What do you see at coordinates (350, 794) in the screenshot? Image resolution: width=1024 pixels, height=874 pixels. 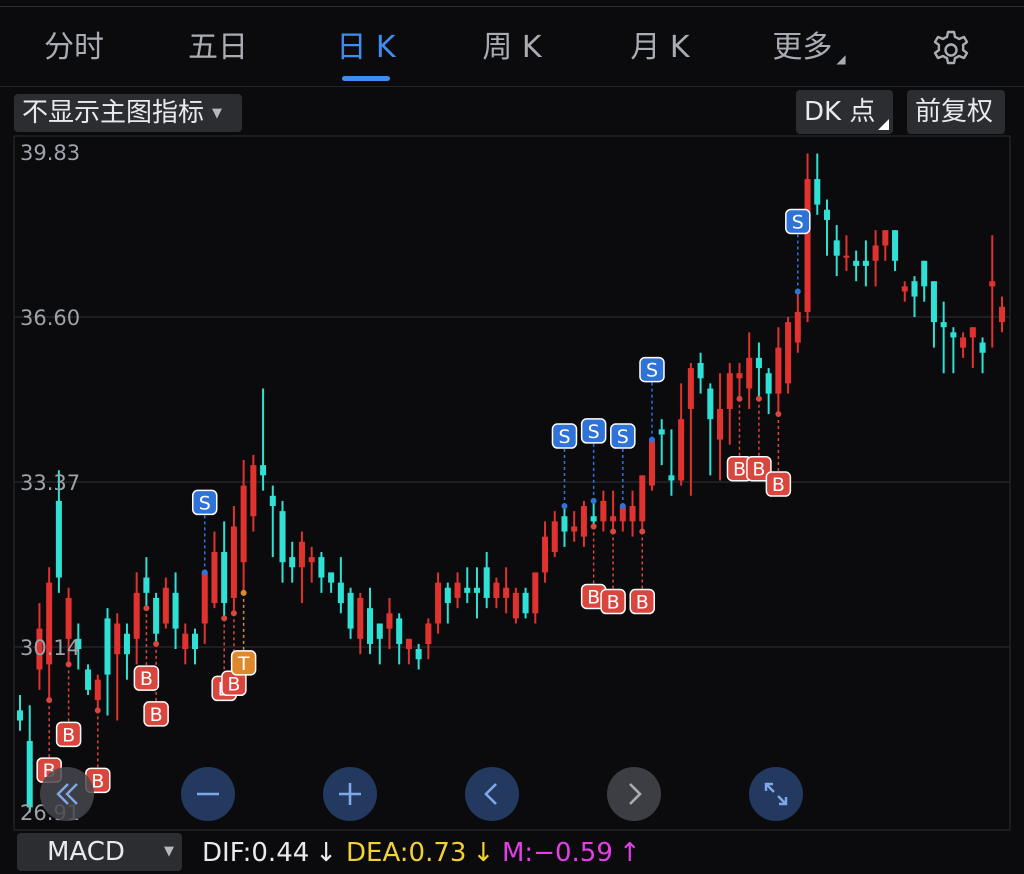 I see `zoom-in-button` at bounding box center [350, 794].